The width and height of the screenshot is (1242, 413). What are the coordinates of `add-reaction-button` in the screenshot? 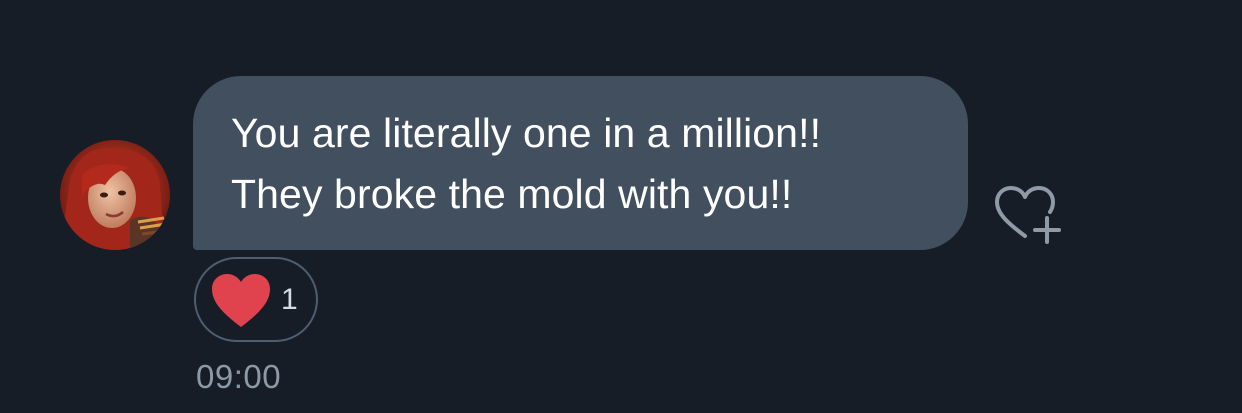 It's located at (1028, 215).